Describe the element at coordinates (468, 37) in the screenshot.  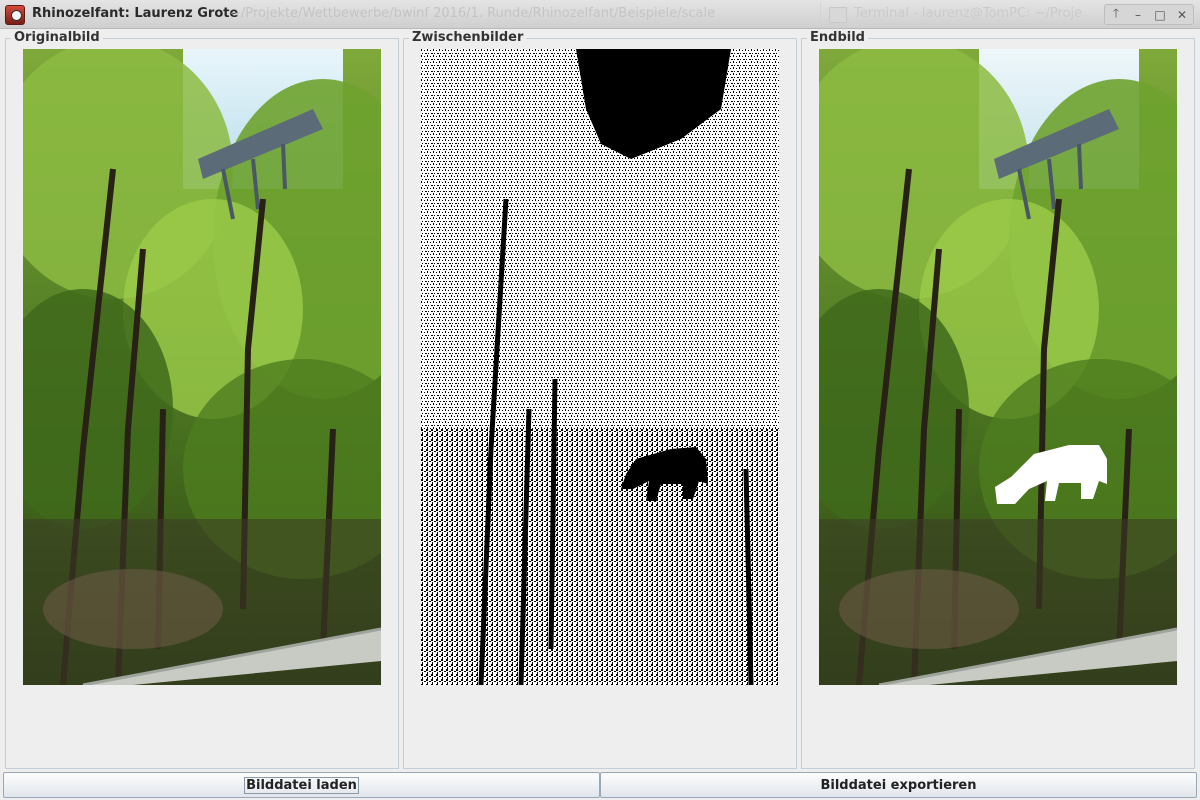
I see `panel-intermediate-label: Zwischenbilder` at that location.